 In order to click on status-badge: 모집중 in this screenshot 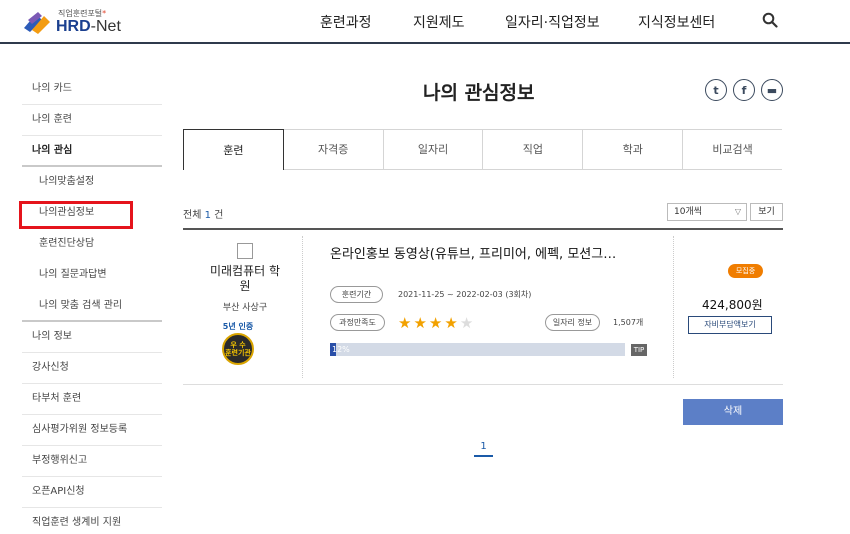, I will do `click(745, 271)`.